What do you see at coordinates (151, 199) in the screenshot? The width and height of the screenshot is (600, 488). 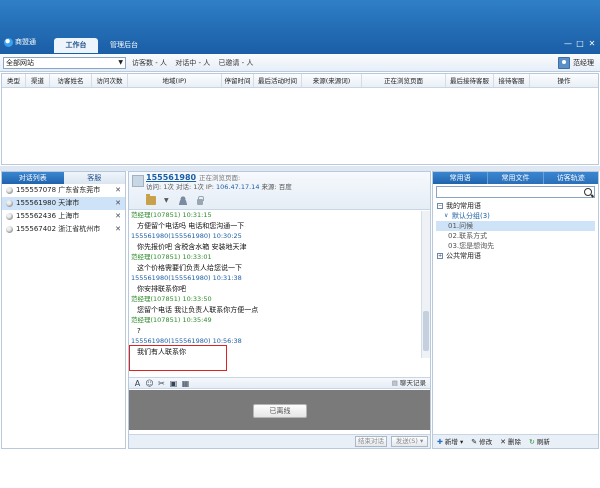 I see `folder-icon` at bounding box center [151, 199].